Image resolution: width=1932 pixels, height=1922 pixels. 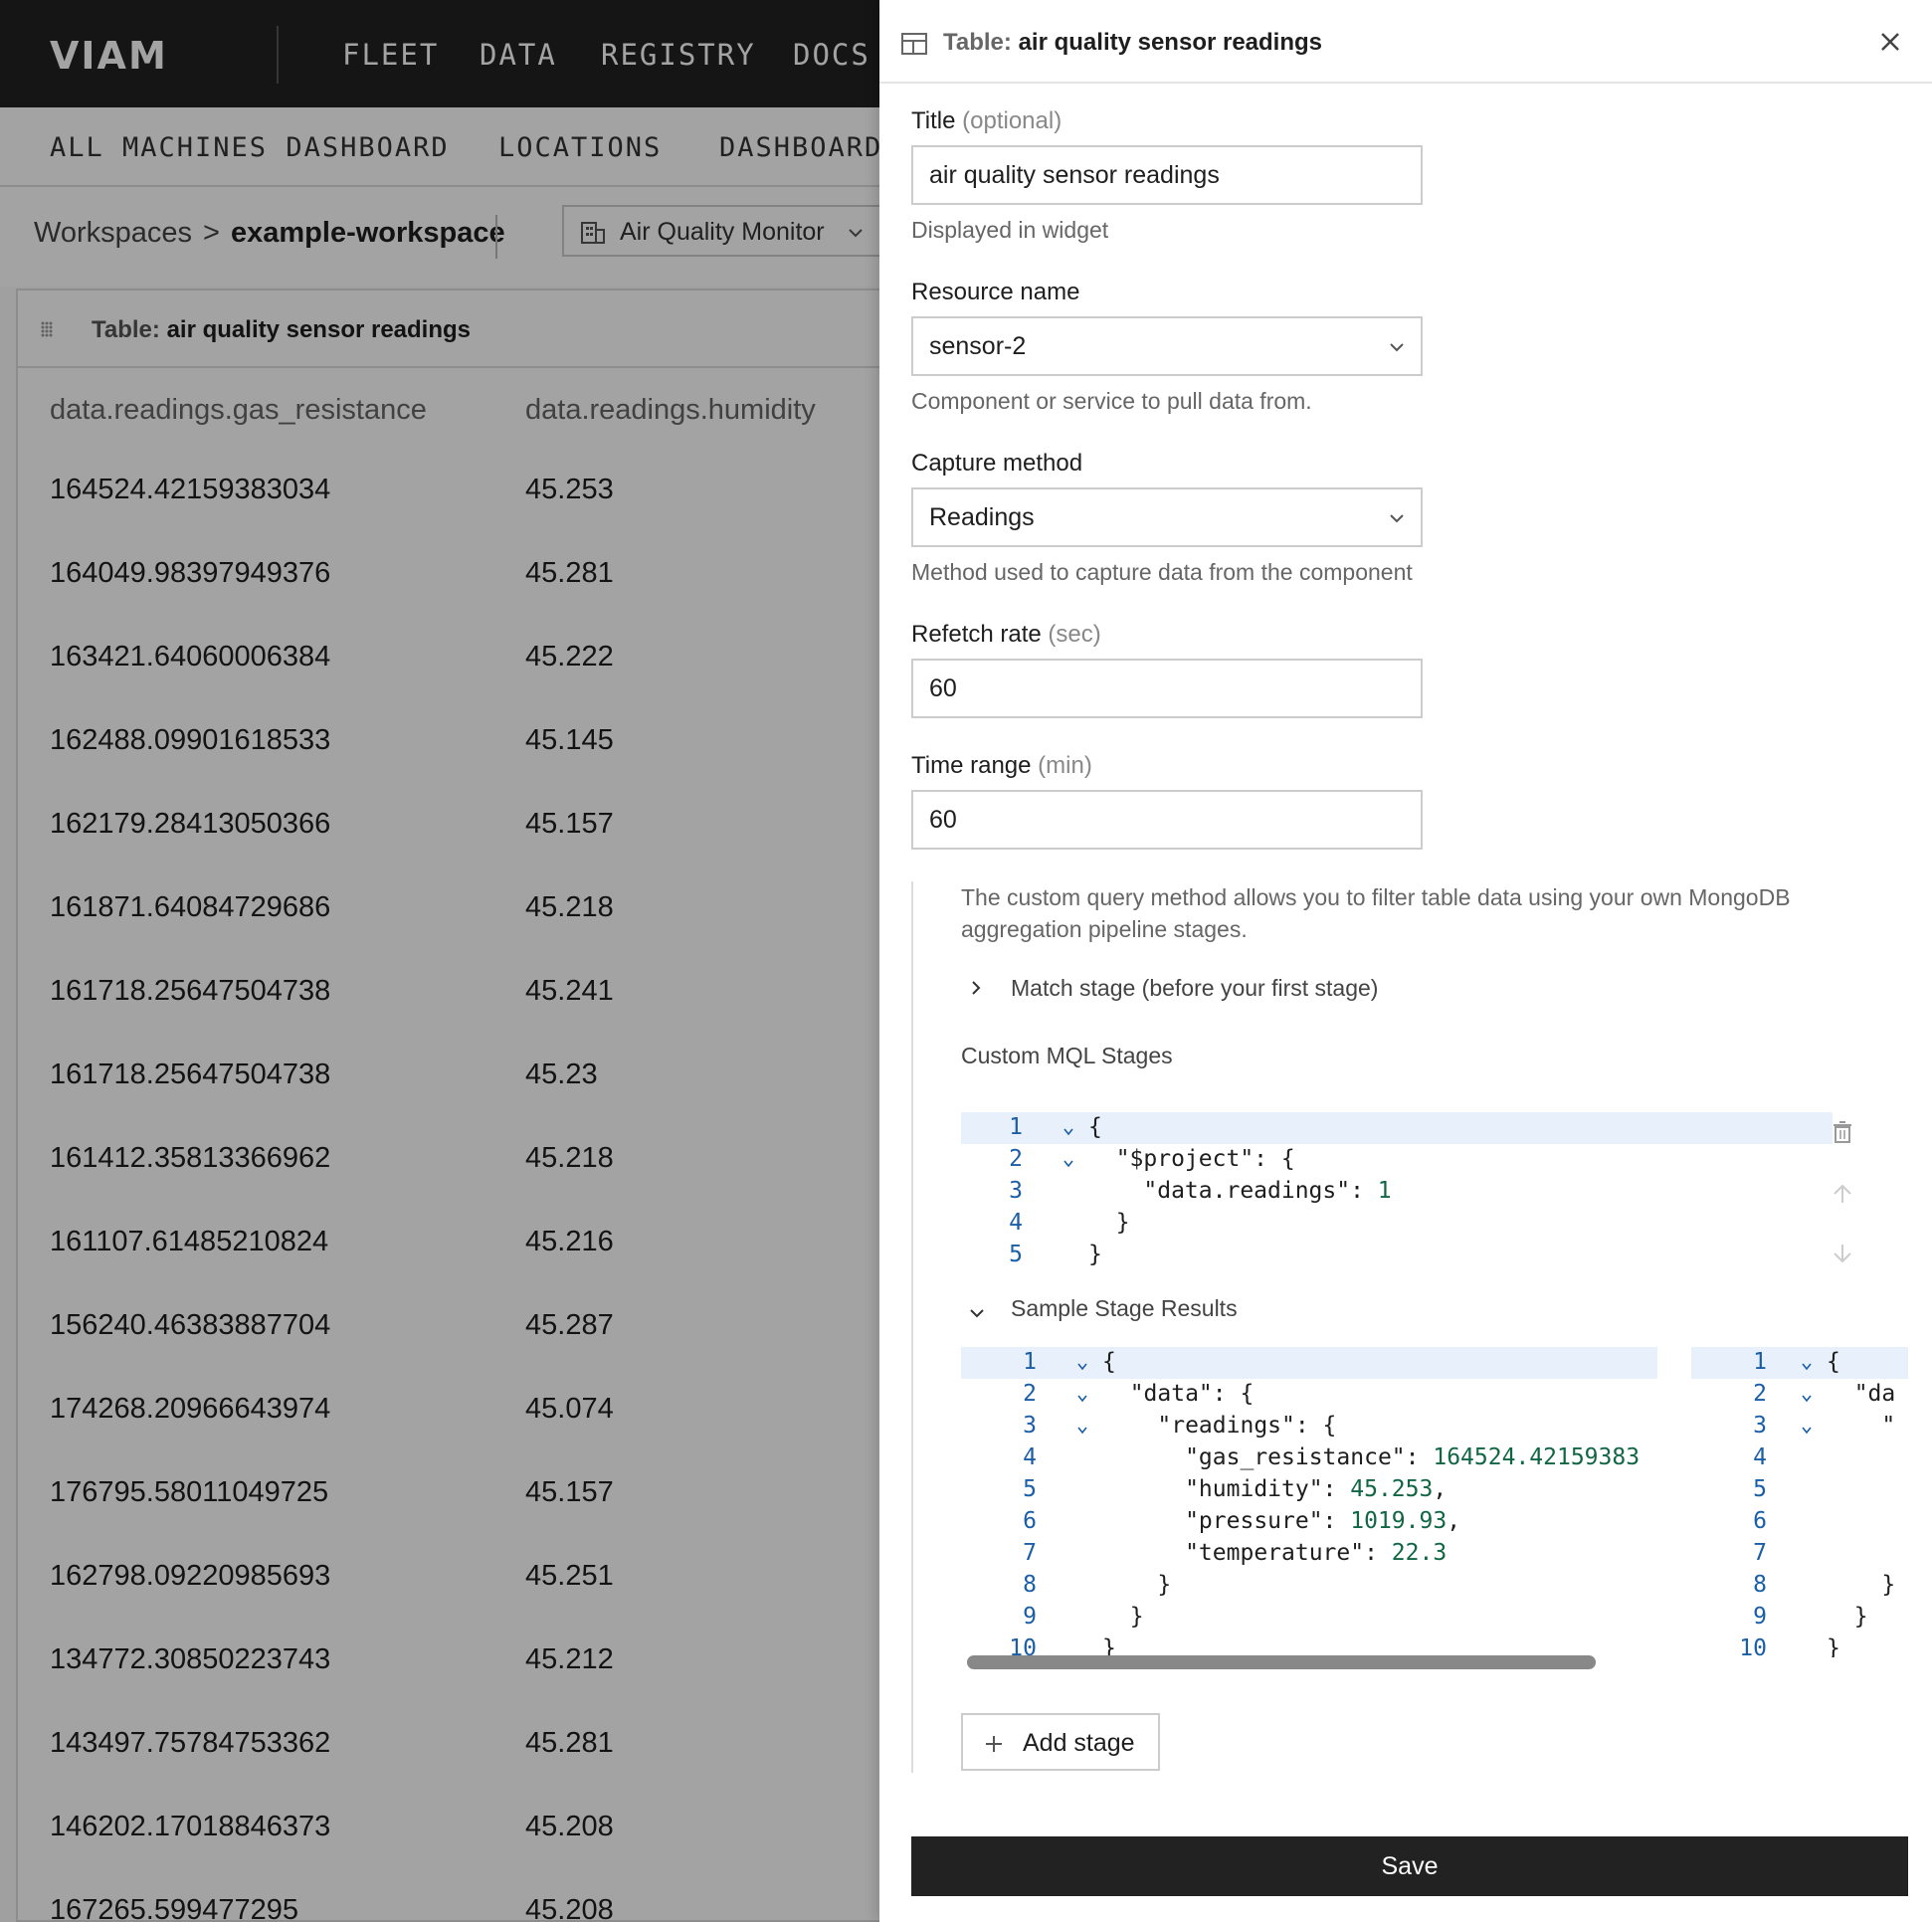 What do you see at coordinates (914, 44) in the screenshot?
I see `table-icon` at bounding box center [914, 44].